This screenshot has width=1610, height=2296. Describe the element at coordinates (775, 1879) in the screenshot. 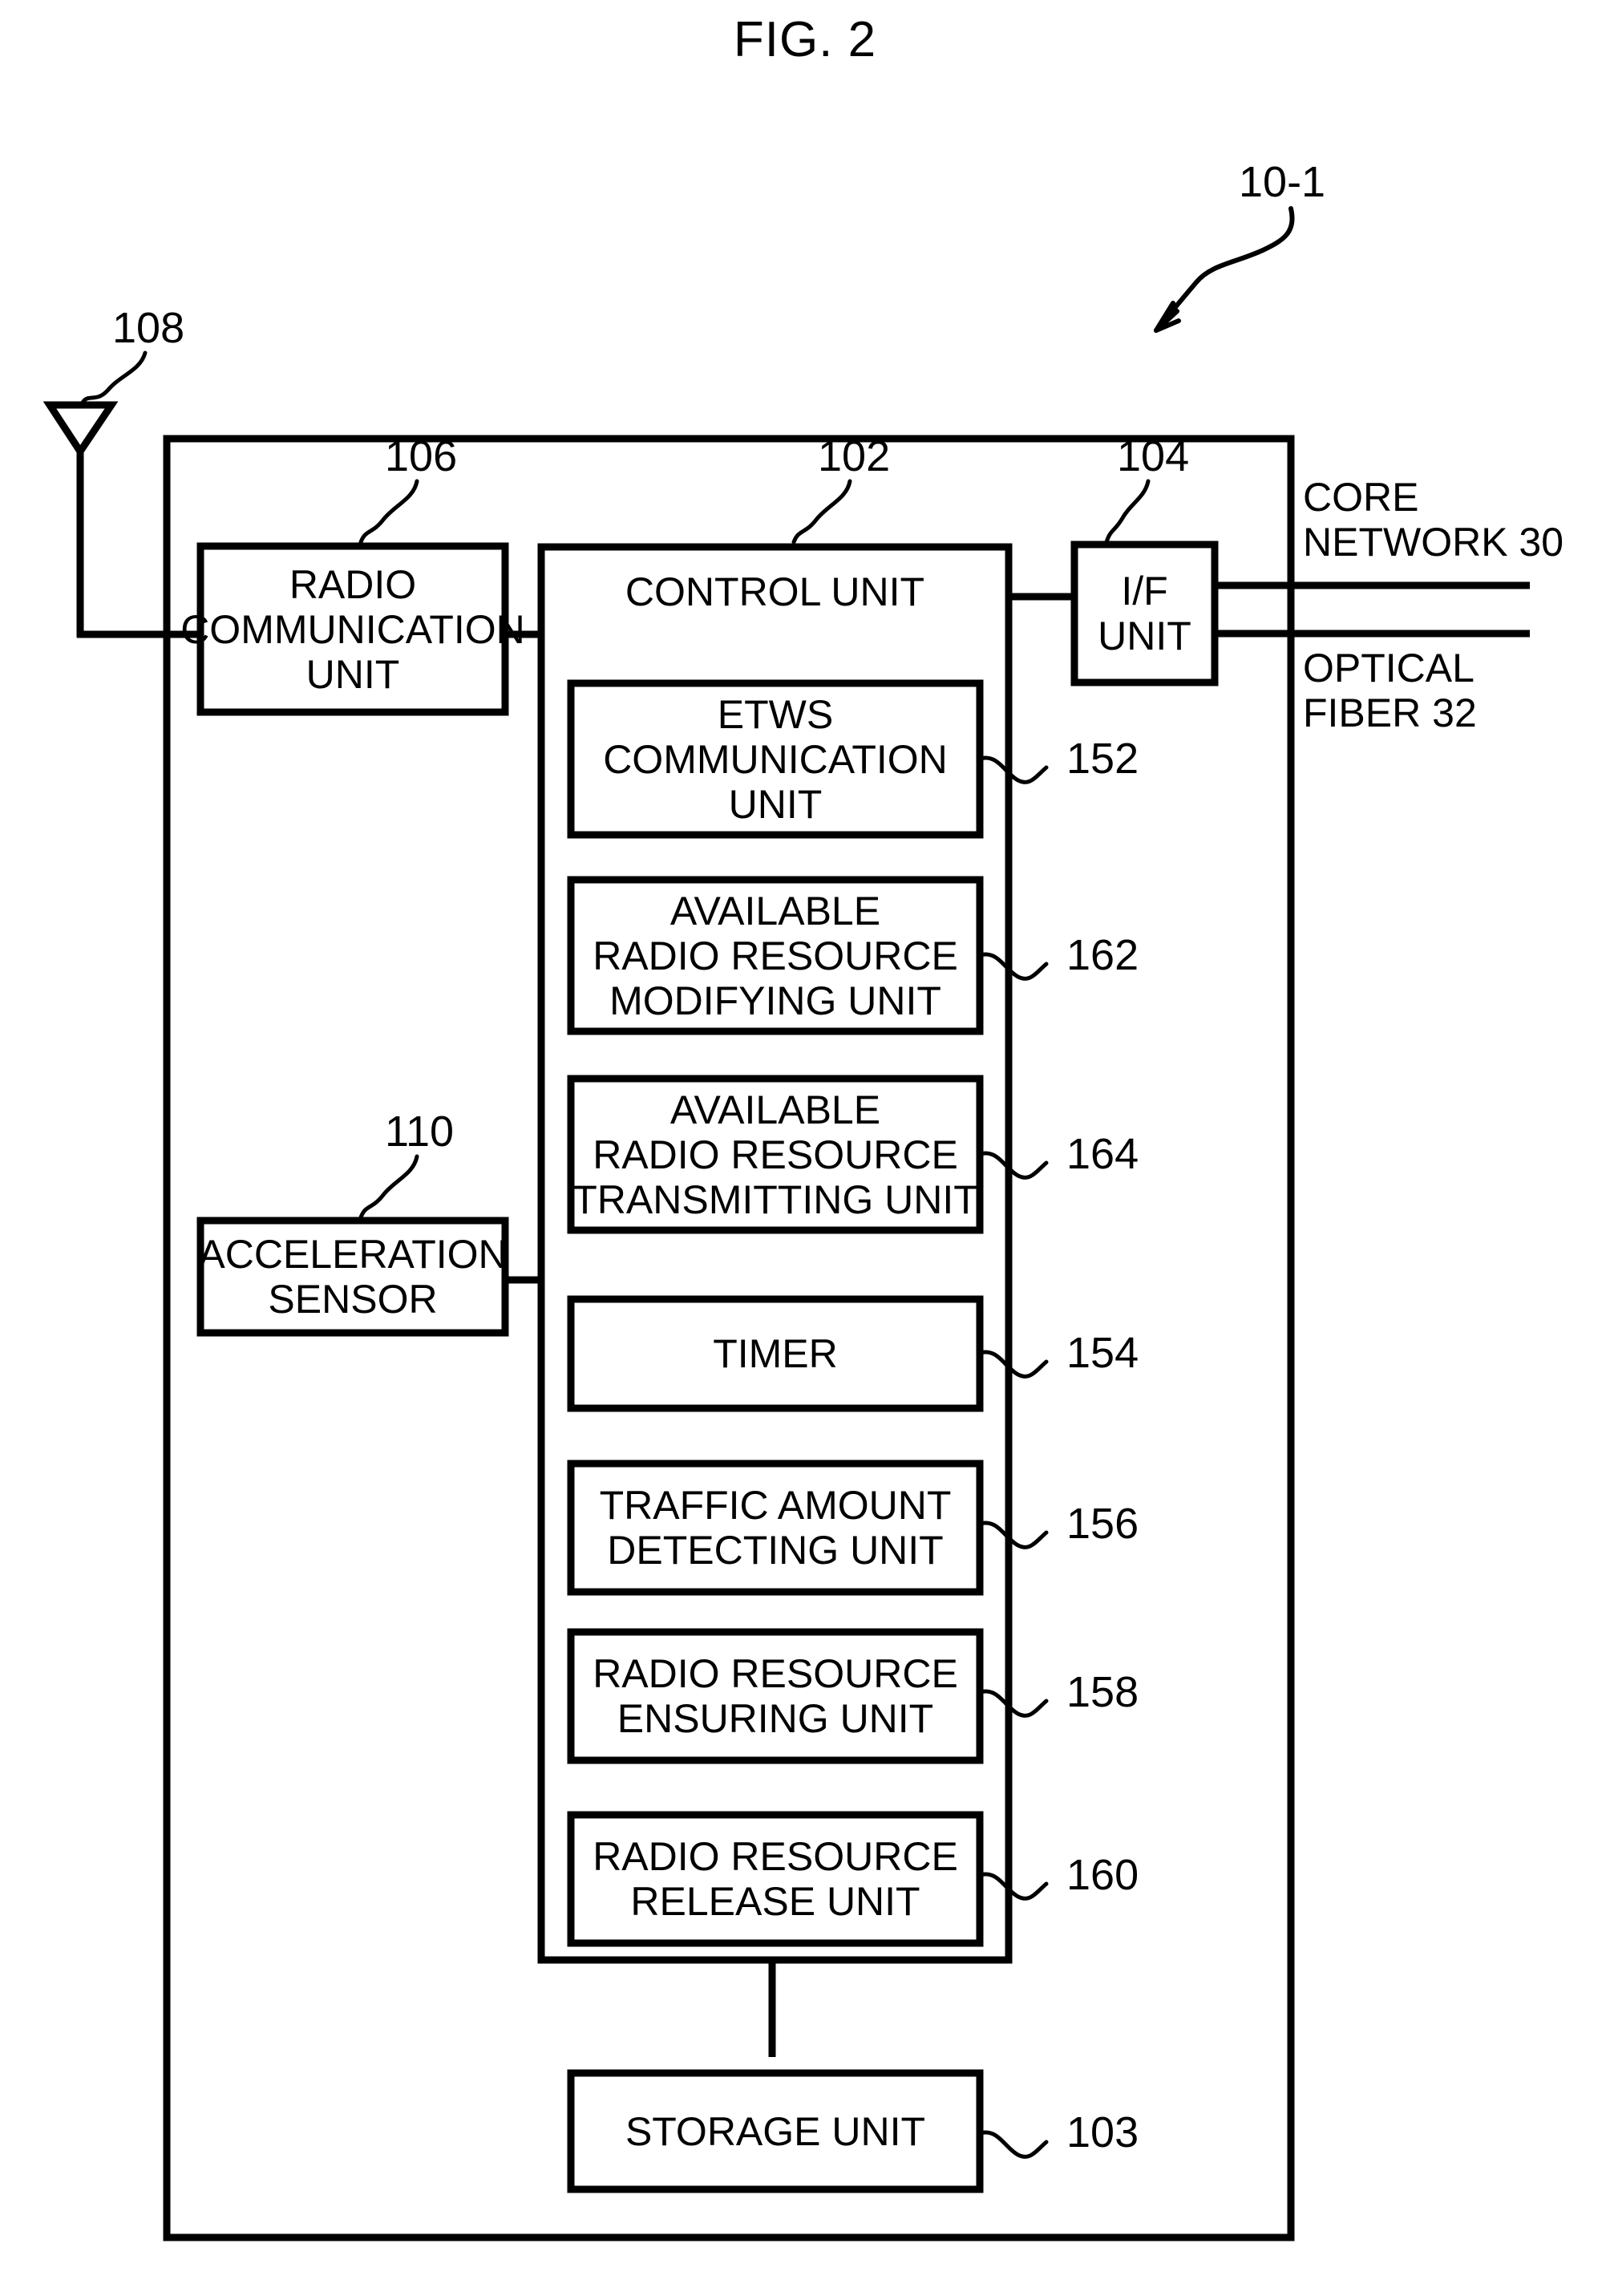

I see `module-label-radio-resource-release-unit: RADIO RESOURCE RELEASE UNIT` at that location.